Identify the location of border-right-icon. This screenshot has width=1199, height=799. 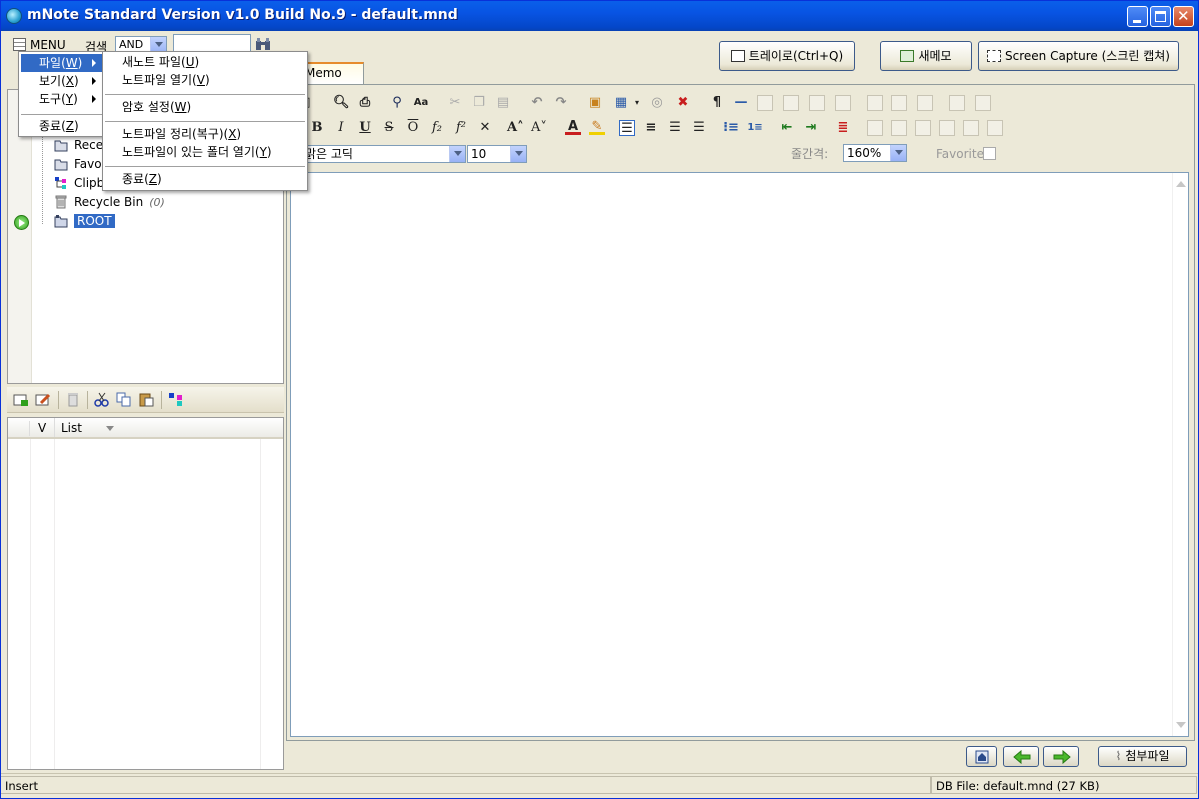
(971, 128).